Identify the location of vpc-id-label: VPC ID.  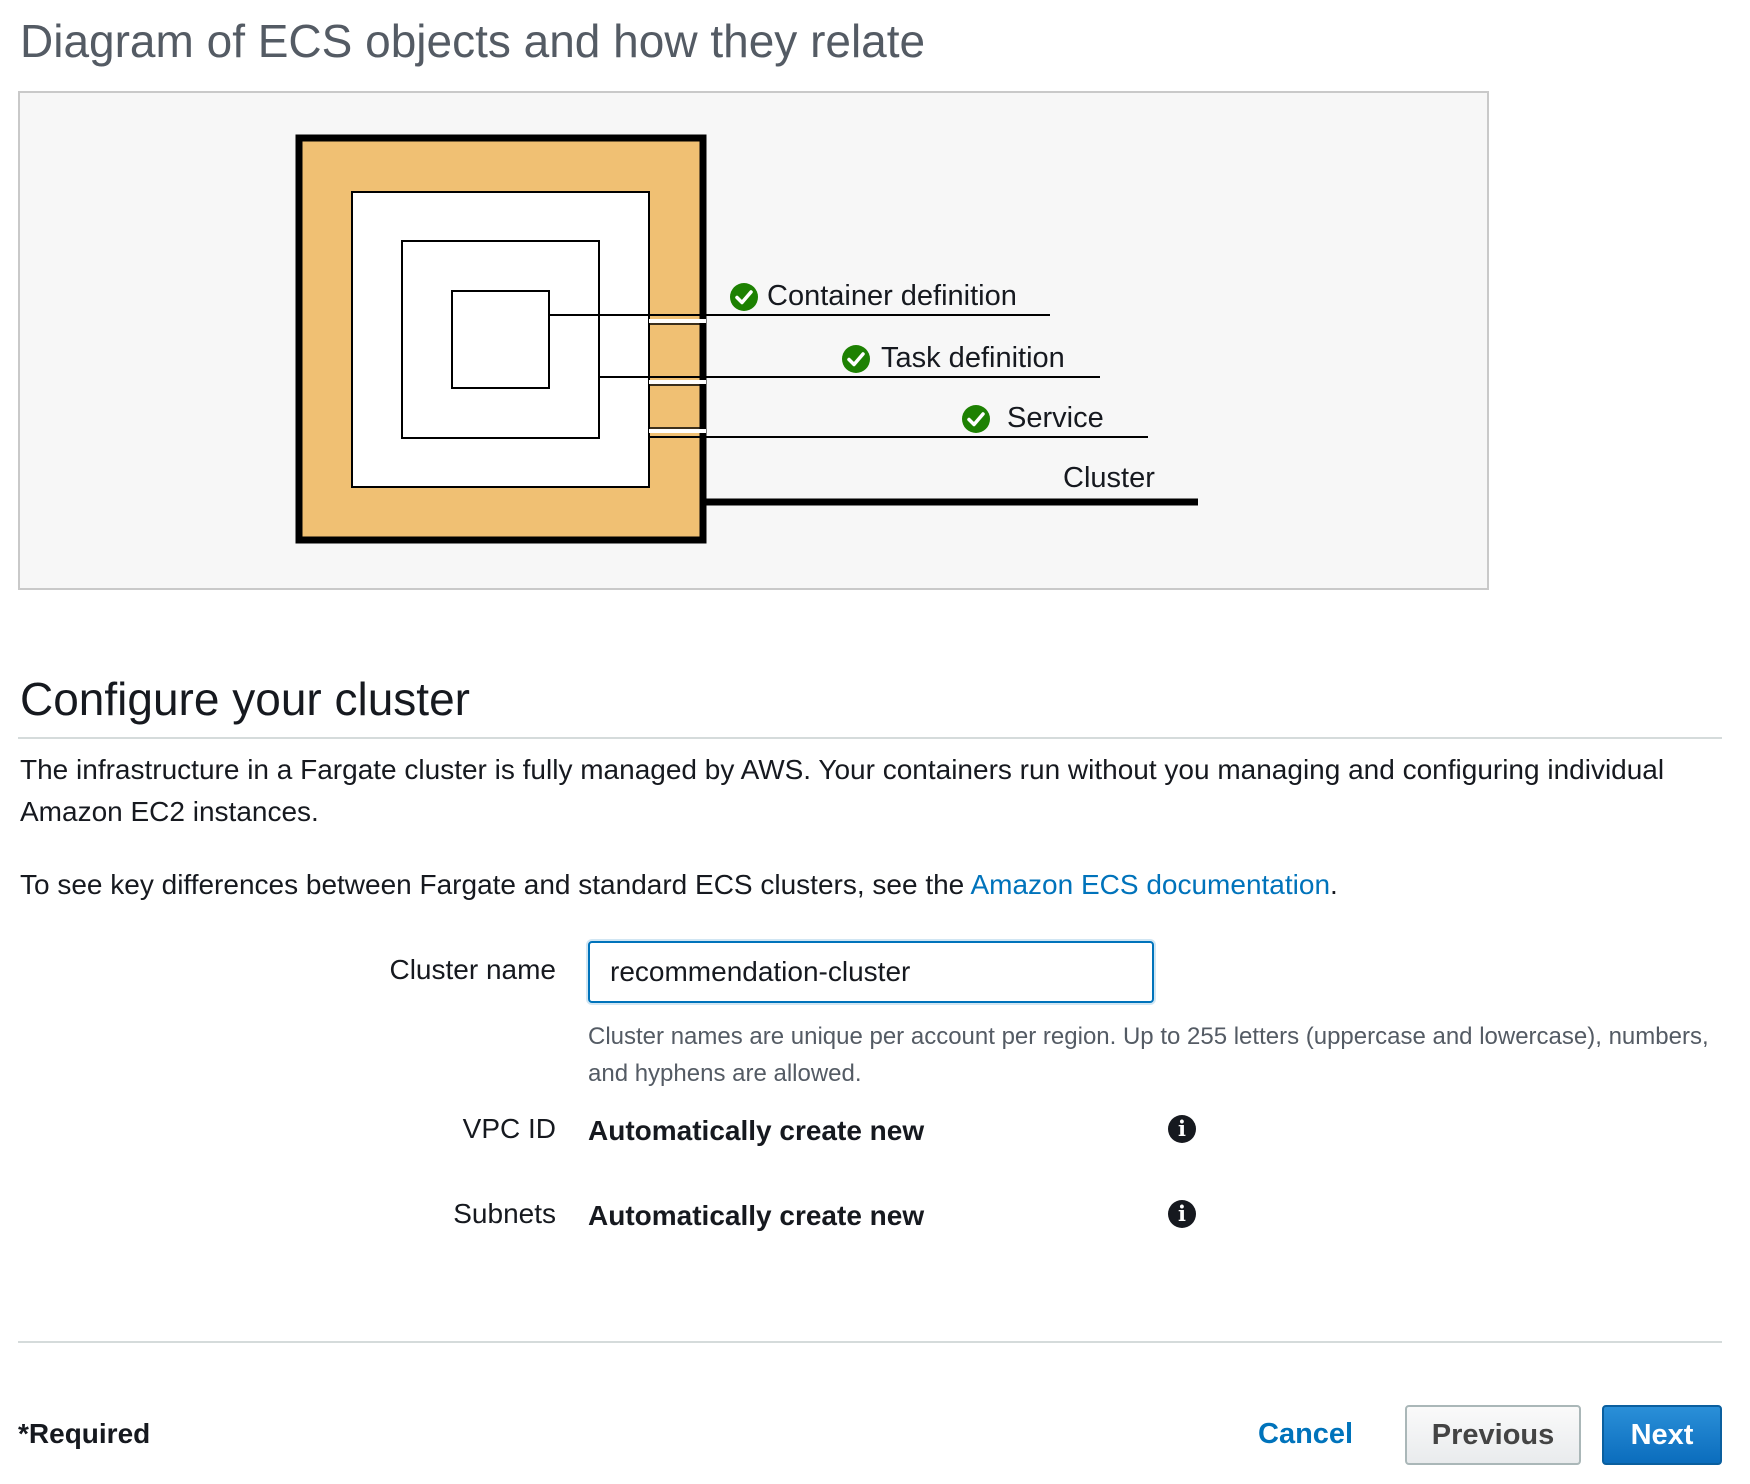
(509, 1128).